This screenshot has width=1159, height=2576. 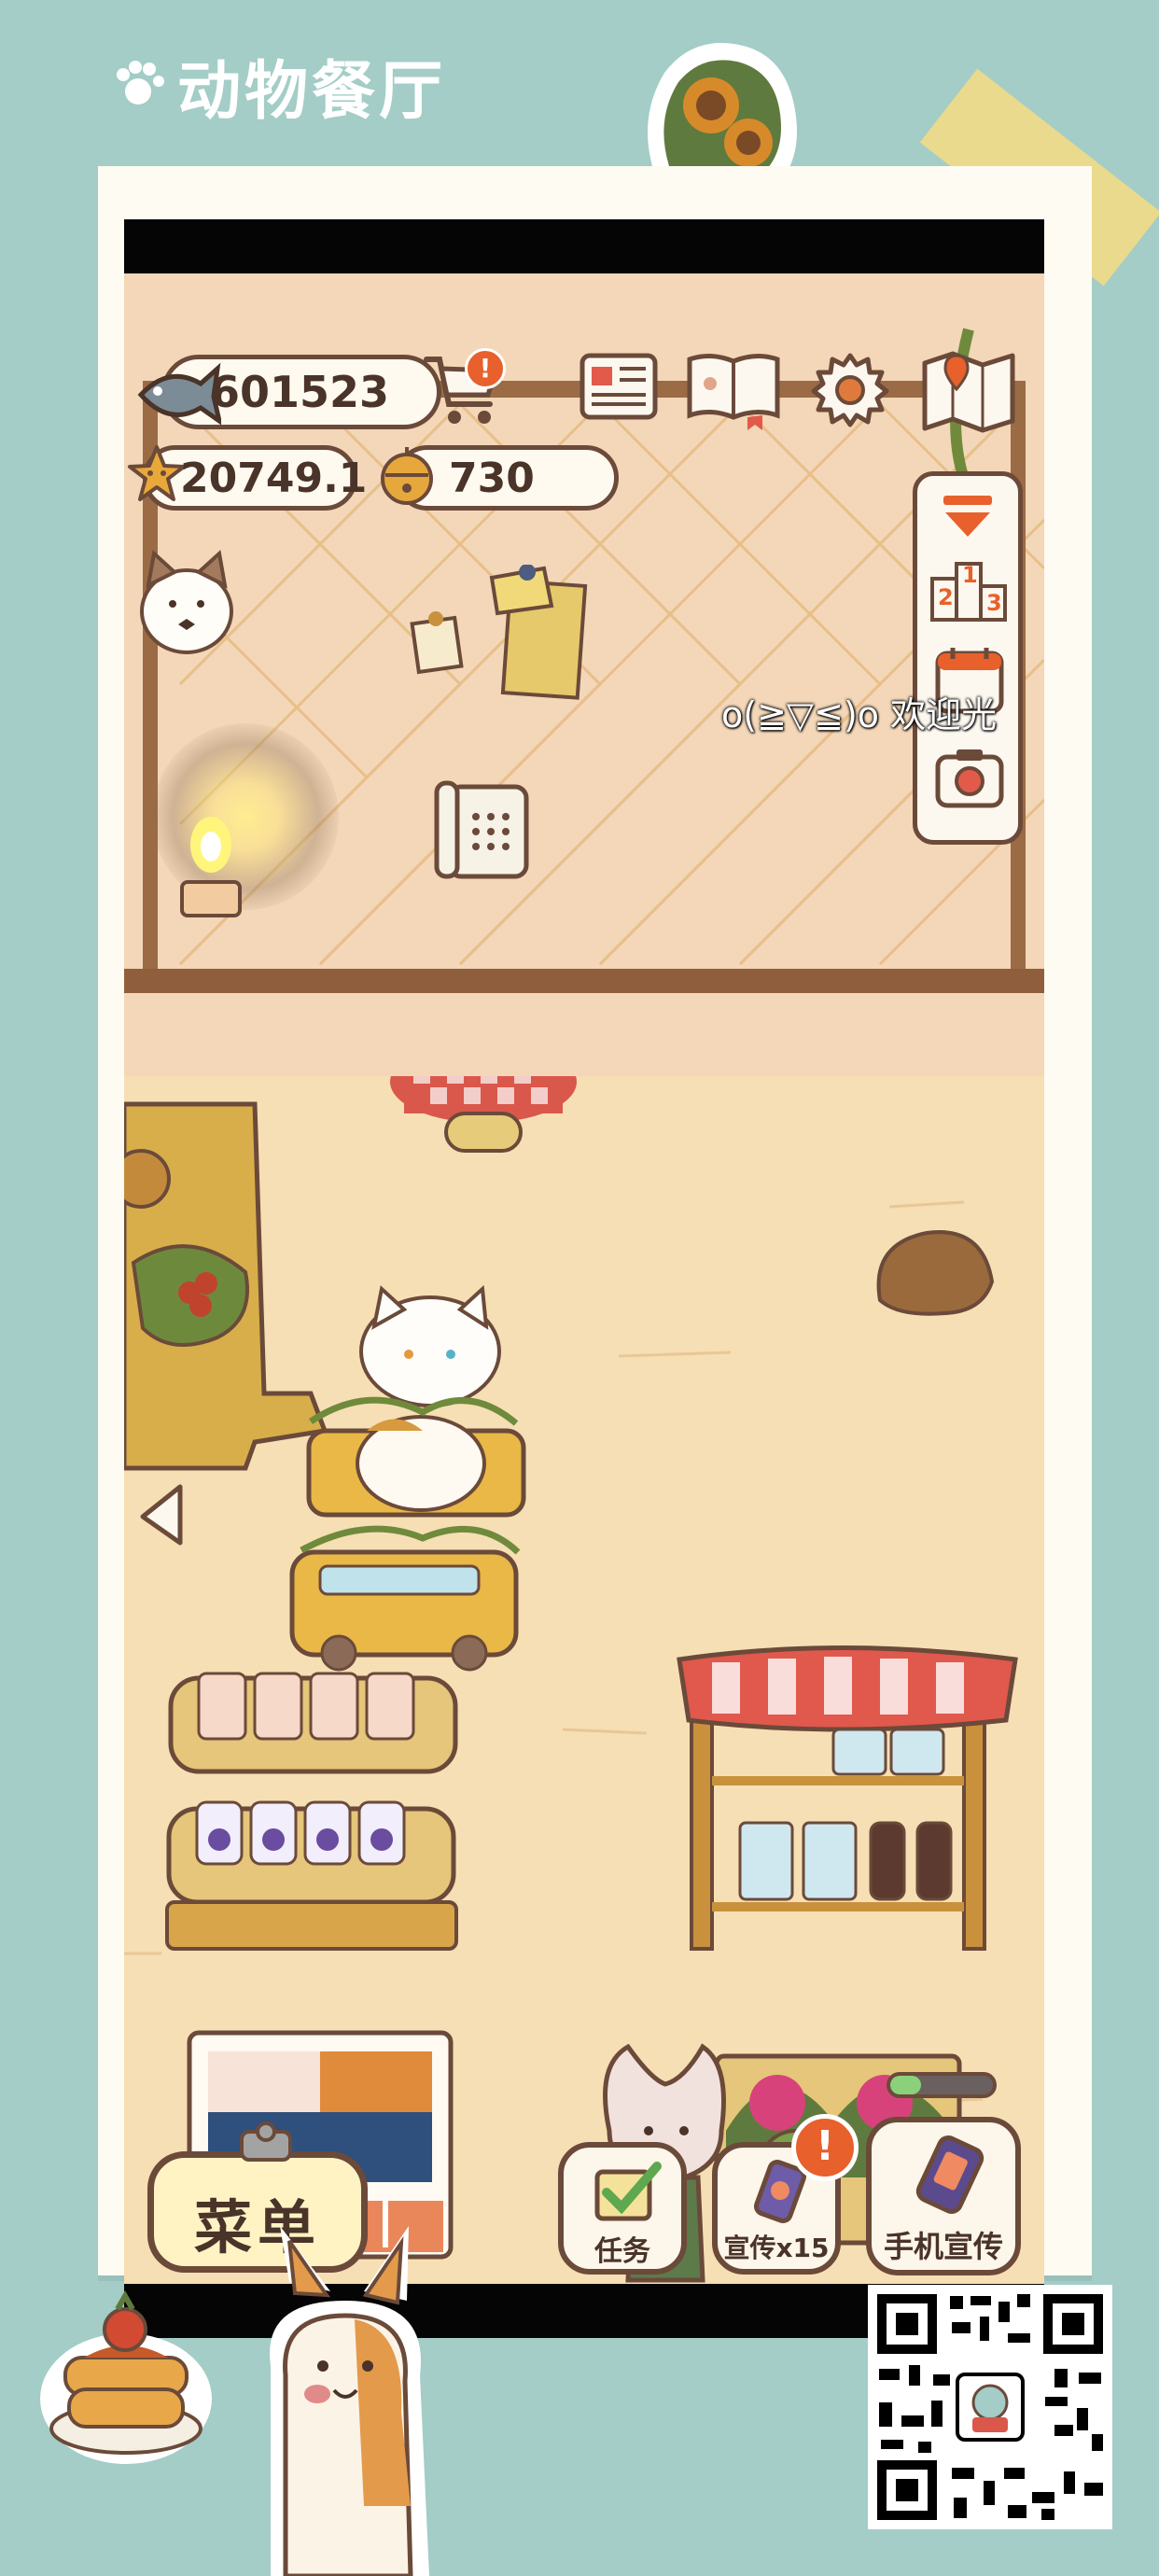 I want to click on qr-pattern, so click(x=990, y=2407).